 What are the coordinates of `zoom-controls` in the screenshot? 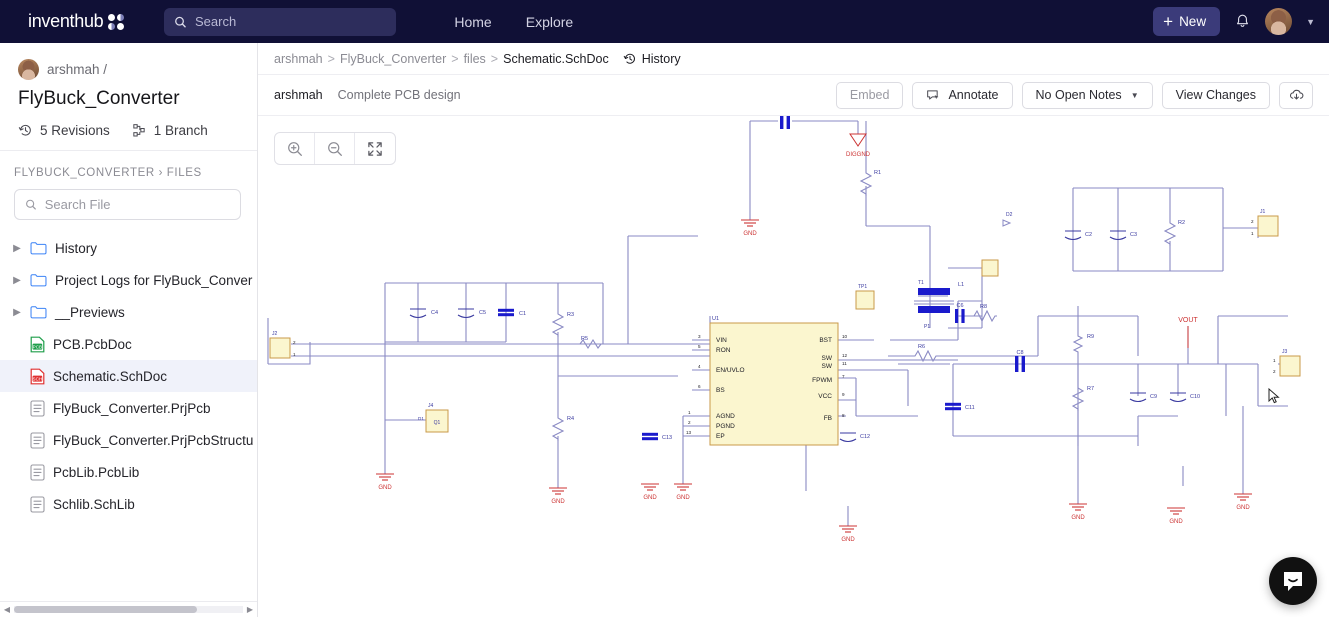 It's located at (335, 148).